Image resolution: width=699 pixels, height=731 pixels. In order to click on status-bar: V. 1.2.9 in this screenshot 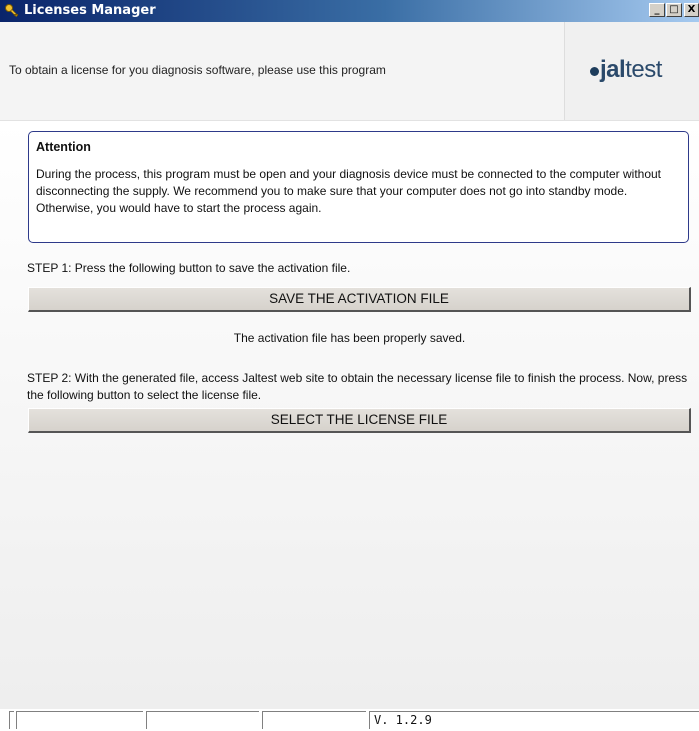, I will do `click(349, 720)`.